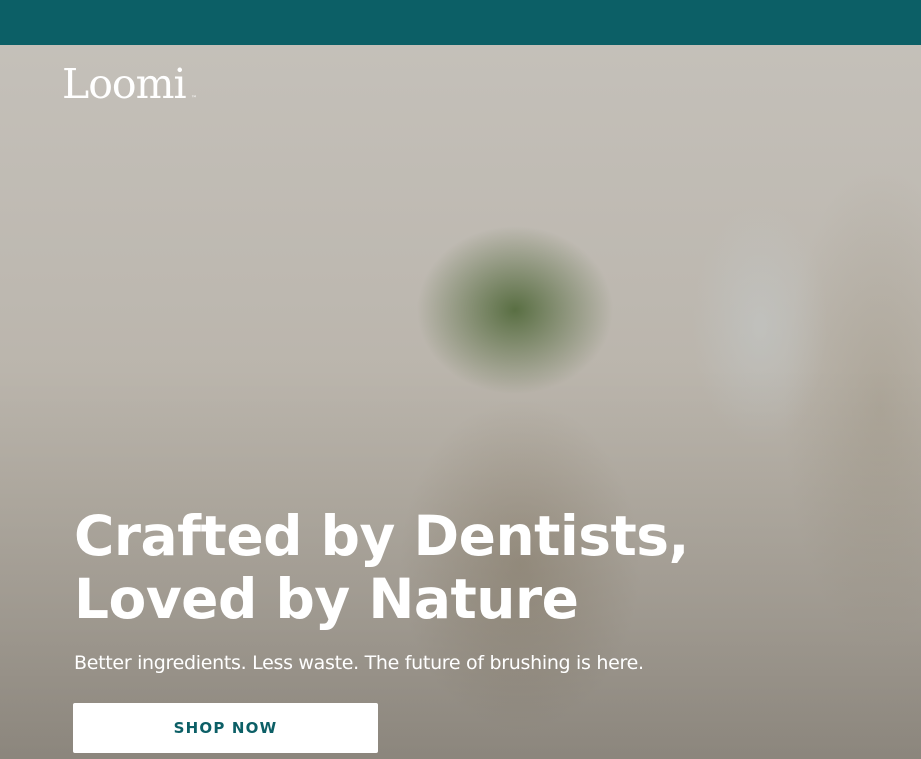 This screenshot has height=759, width=921. What do you see at coordinates (194, 98) in the screenshot?
I see `trademark-symbol: ™` at bounding box center [194, 98].